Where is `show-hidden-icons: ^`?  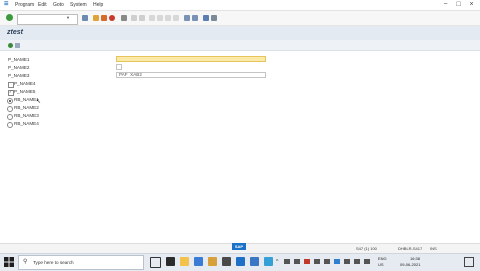 show-hidden-icons: ^ is located at coordinates (277, 262).